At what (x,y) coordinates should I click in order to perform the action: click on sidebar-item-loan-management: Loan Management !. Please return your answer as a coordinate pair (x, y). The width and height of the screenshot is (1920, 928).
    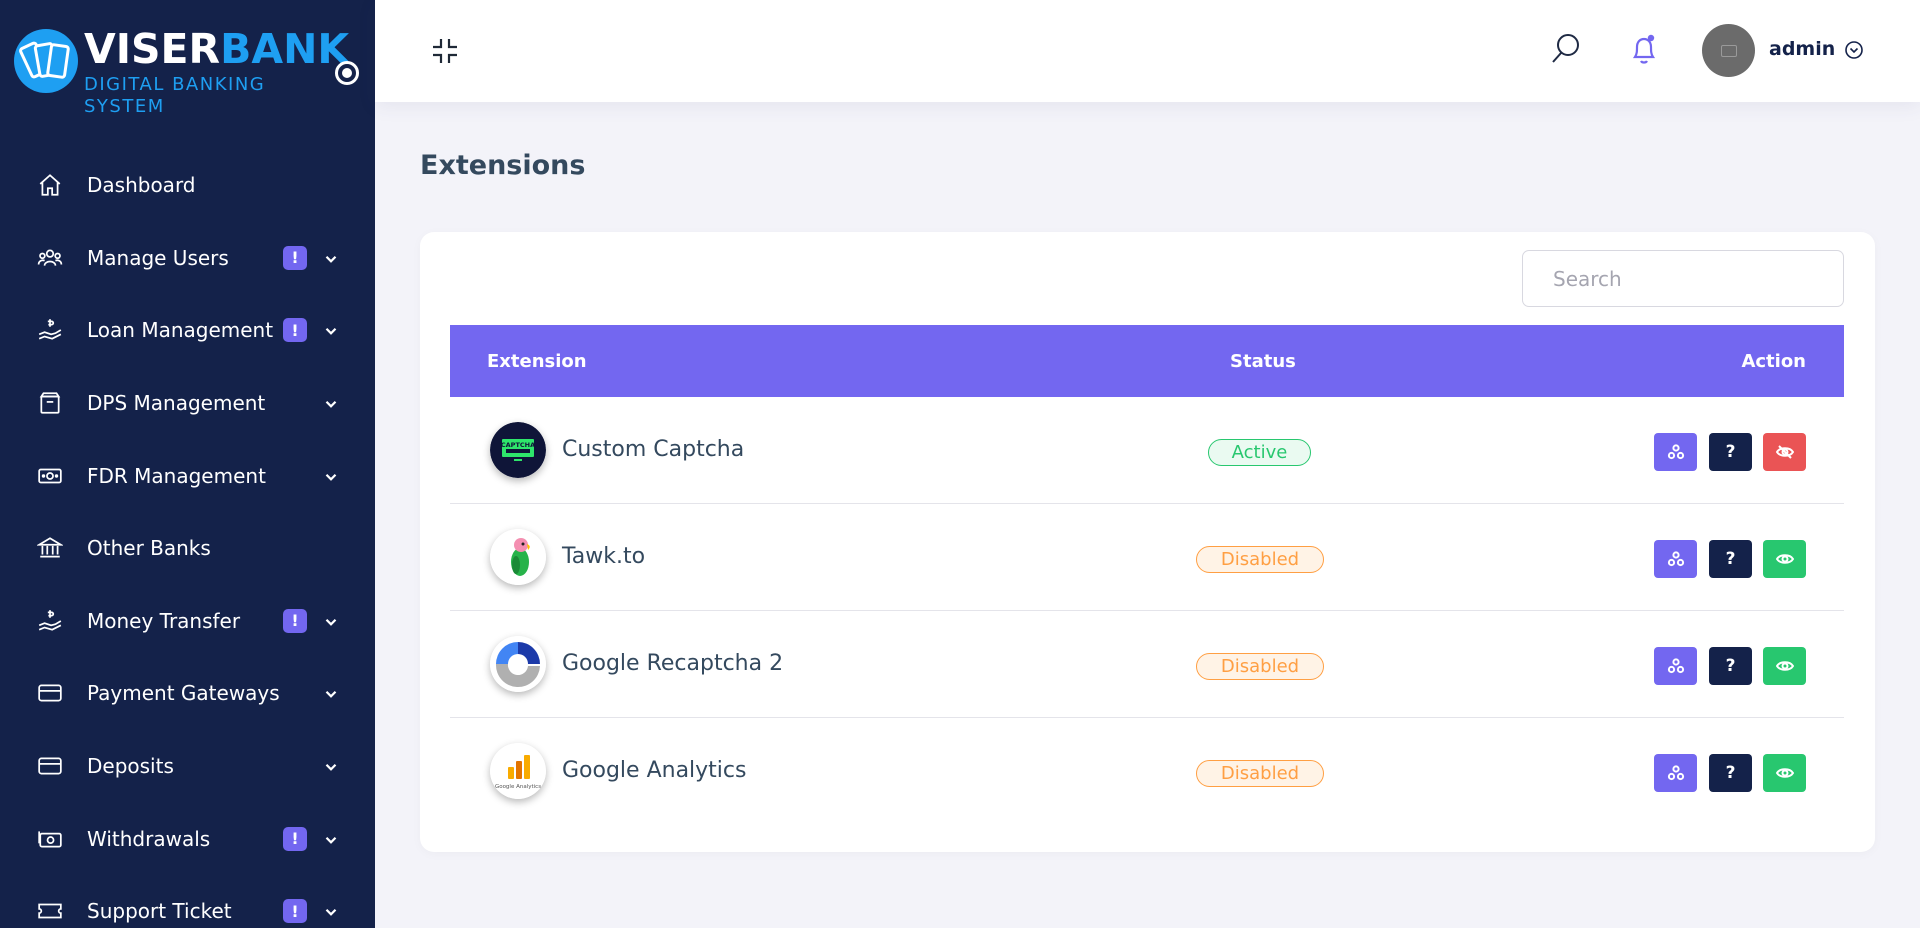
    Looking at the image, I should click on (187, 330).